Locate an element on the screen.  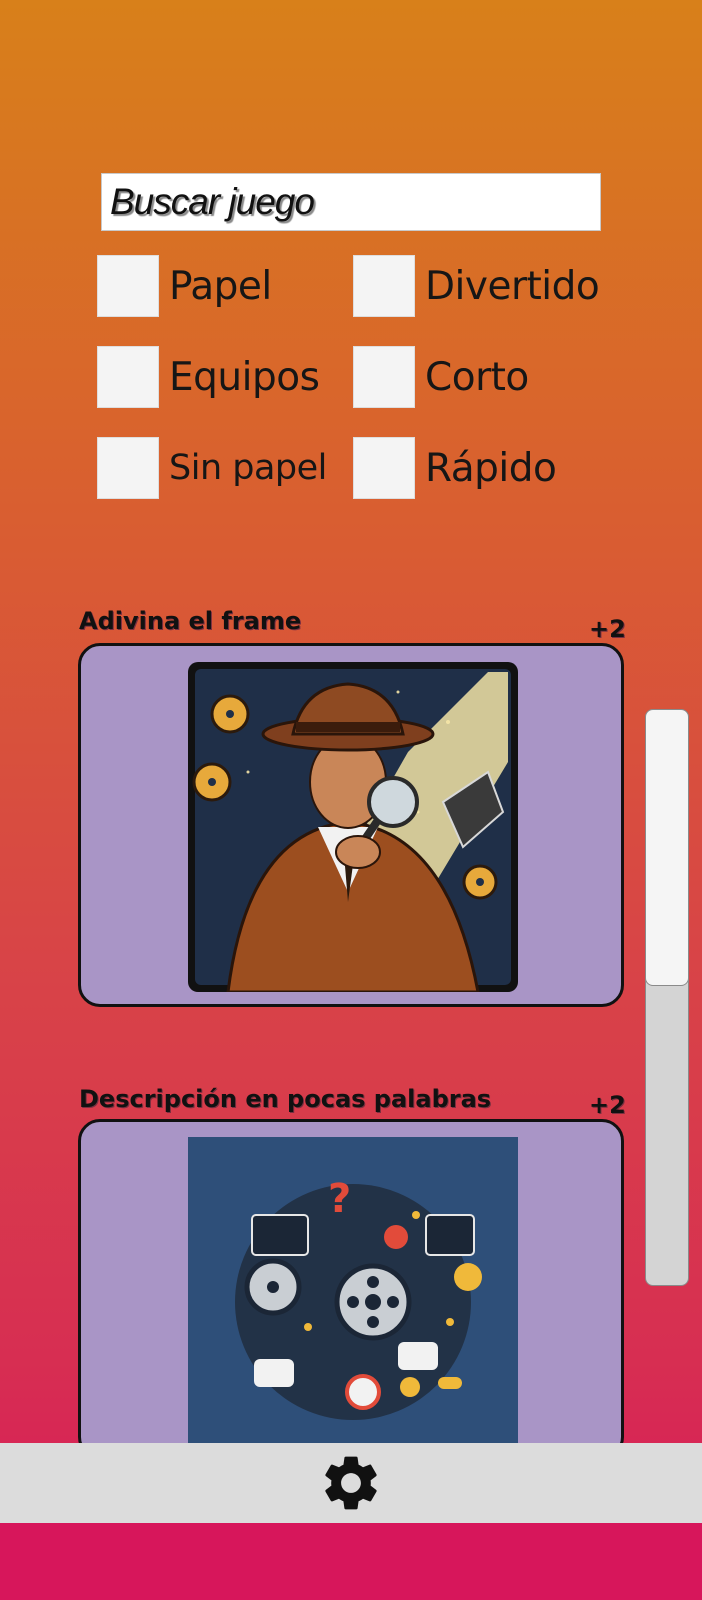
filter-rapido: Rápido is located at coordinates (455, 468).